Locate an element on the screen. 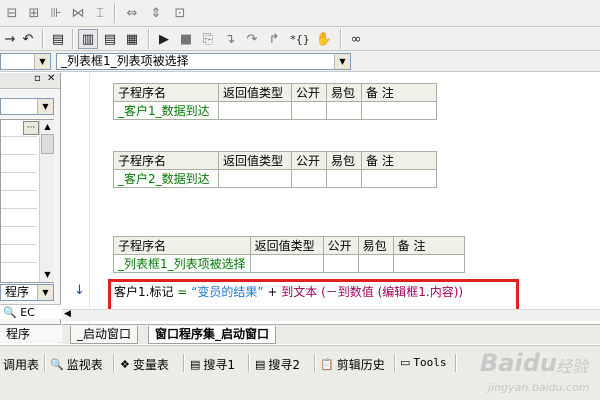  bottom-find2: ▤ 搜寻2 is located at coordinates (277, 364).